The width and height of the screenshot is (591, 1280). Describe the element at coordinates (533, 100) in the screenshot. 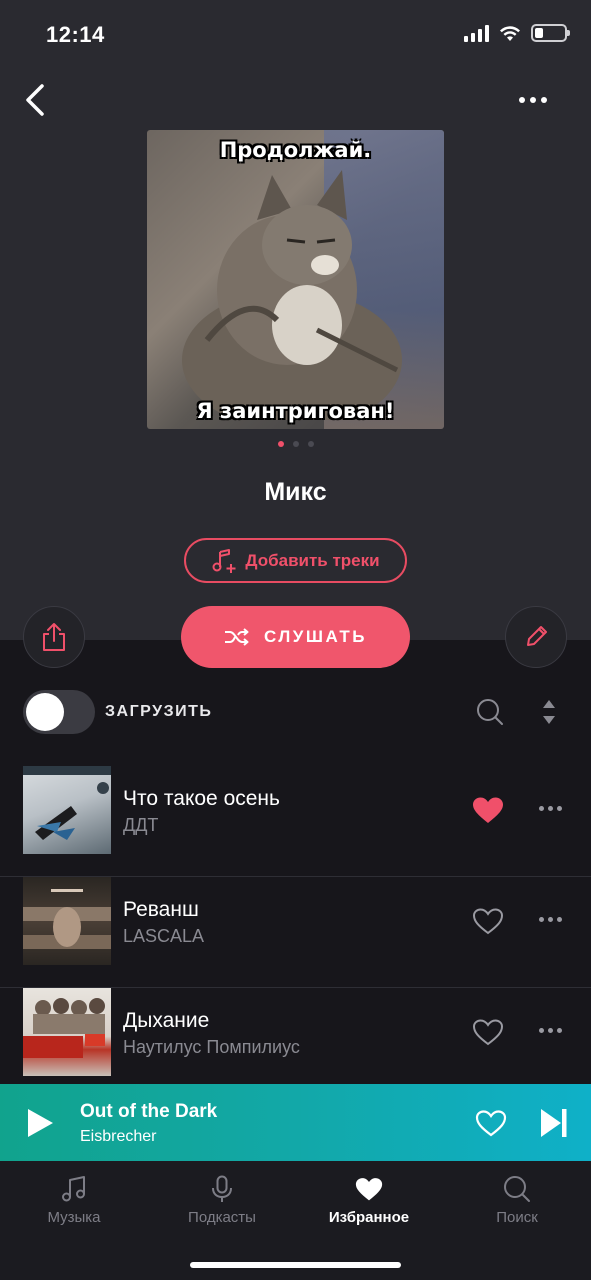

I see `more-options-button` at that location.